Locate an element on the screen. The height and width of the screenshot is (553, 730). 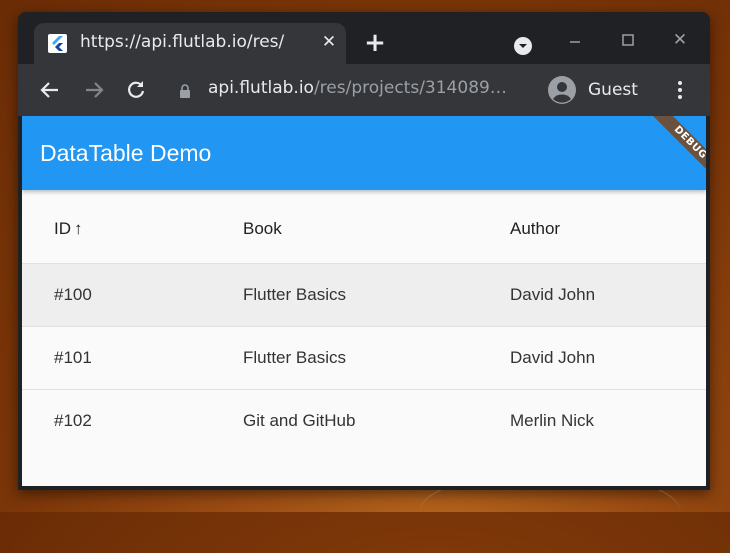
sort-arrow-up-icon: ↑ is located at coordinates (78, 229).